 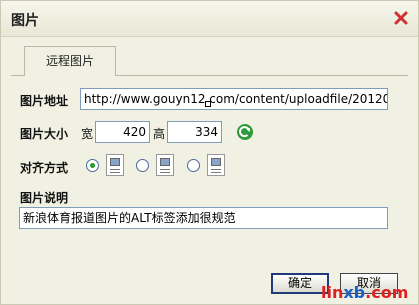 I want to click on resize-handle, so click(x=208, y=104).